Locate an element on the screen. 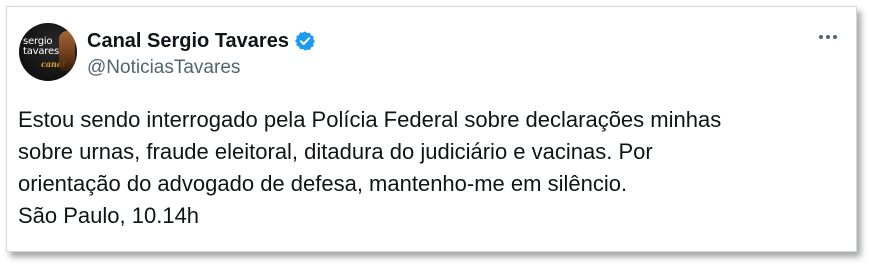 This screenshot has height=266, width=869. more-options-button is located at coordinates (828, 37).